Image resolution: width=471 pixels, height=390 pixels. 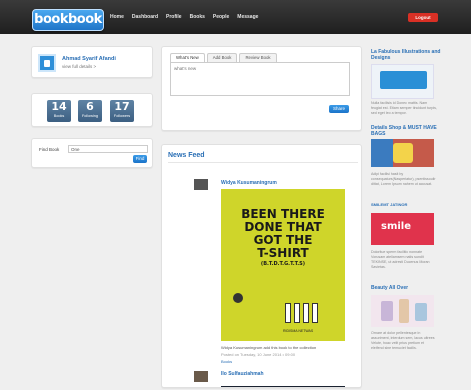 What do you see at coordinates (59, 106) in the screenshot?
I see `stat-books-value: 14` at bounding box center [59, 106].